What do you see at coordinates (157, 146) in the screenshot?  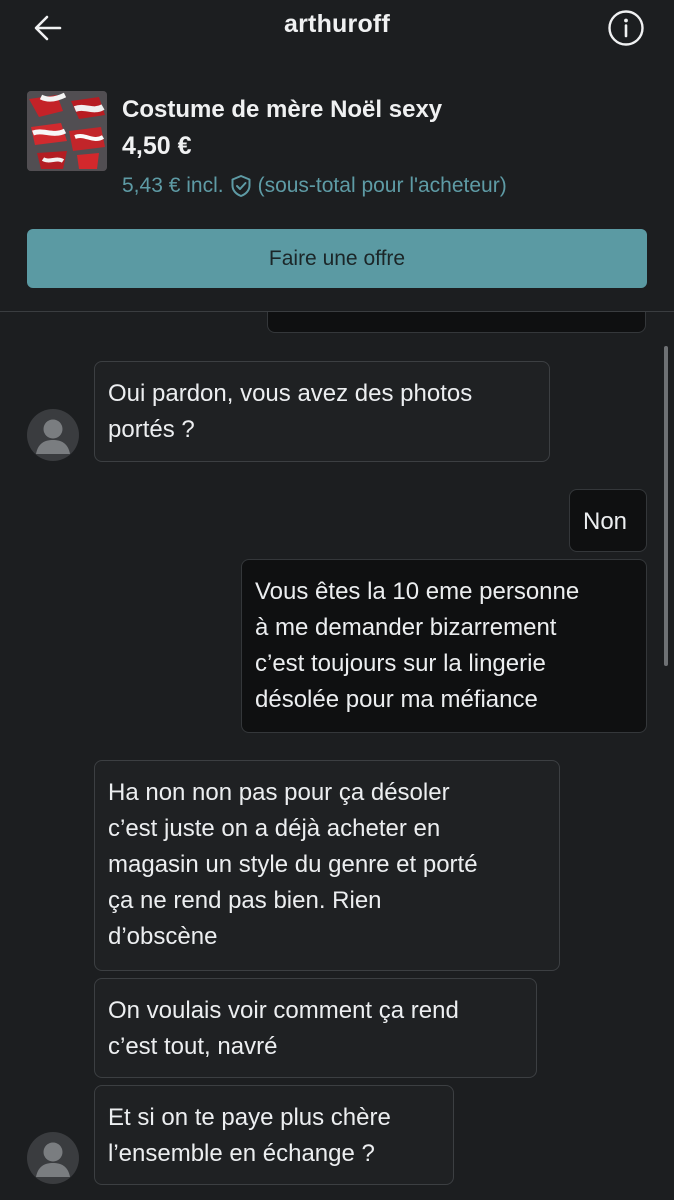 I see `item-price: 4,50 €` at bounding box center [157, 146].